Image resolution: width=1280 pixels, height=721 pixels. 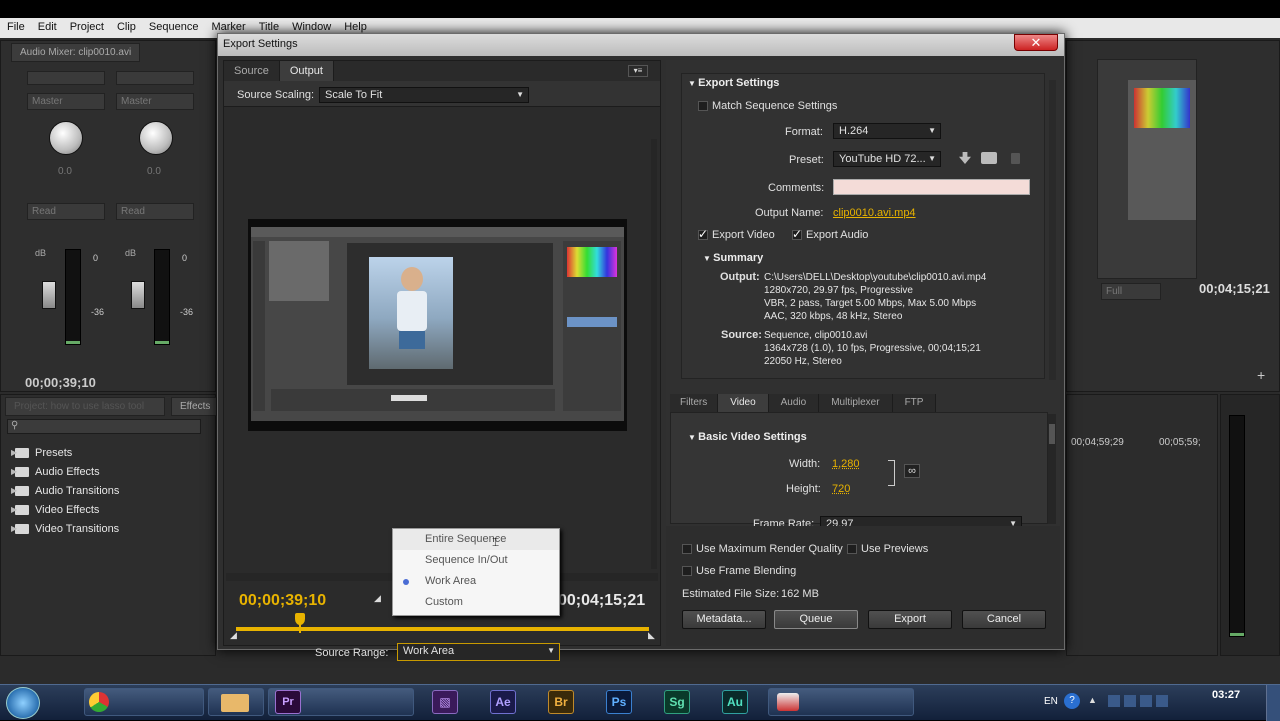 What do you see at coordinates (989, 158) in the screenshot?
I see `import-preset-icon` at bounding box center [989, 158].